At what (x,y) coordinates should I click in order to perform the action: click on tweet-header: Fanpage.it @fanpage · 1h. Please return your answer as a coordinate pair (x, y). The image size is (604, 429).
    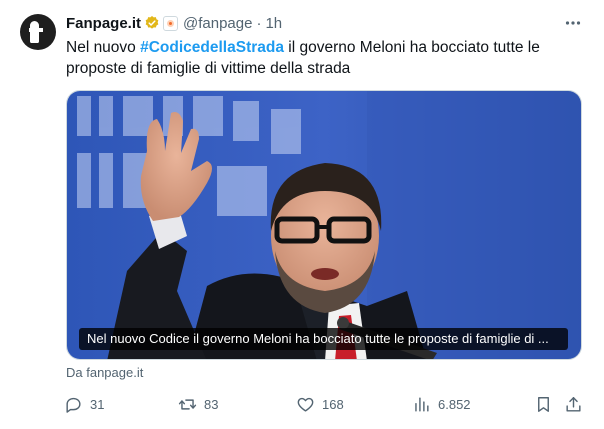
    Looking at the image, I should click on (174, 23).